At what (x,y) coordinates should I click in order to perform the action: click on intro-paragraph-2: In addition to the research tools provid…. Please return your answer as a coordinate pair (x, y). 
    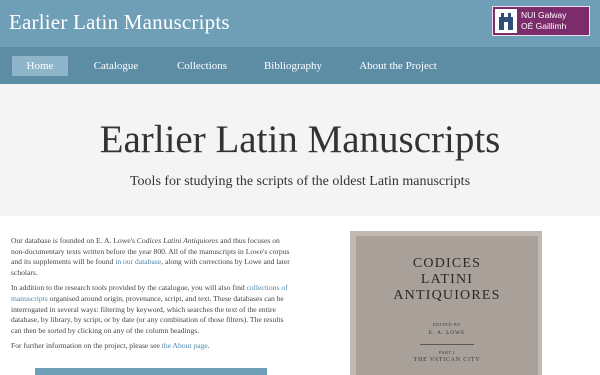
    Looking at the image, I should click on (149, 309).